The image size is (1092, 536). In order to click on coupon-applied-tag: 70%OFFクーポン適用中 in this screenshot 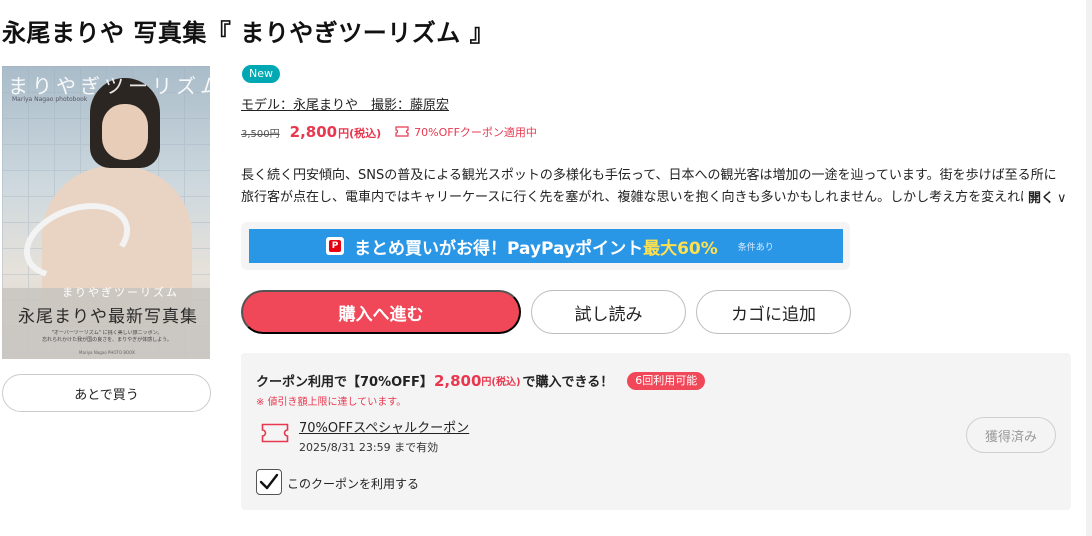, I will do `click(466, 132)`.